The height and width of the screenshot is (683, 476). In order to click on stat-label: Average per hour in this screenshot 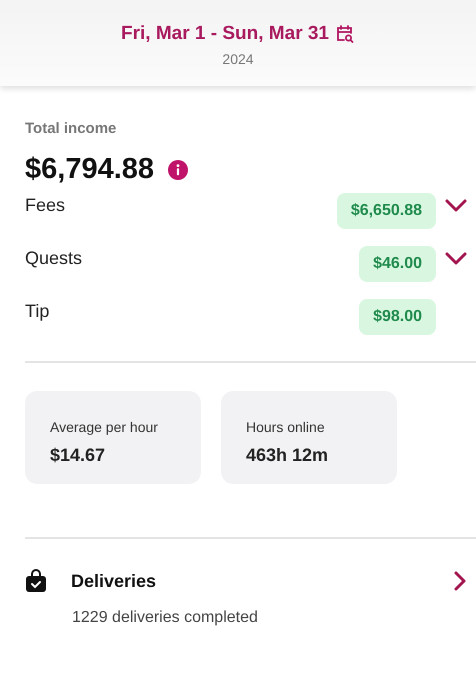, I will do `click(104, 427)`.